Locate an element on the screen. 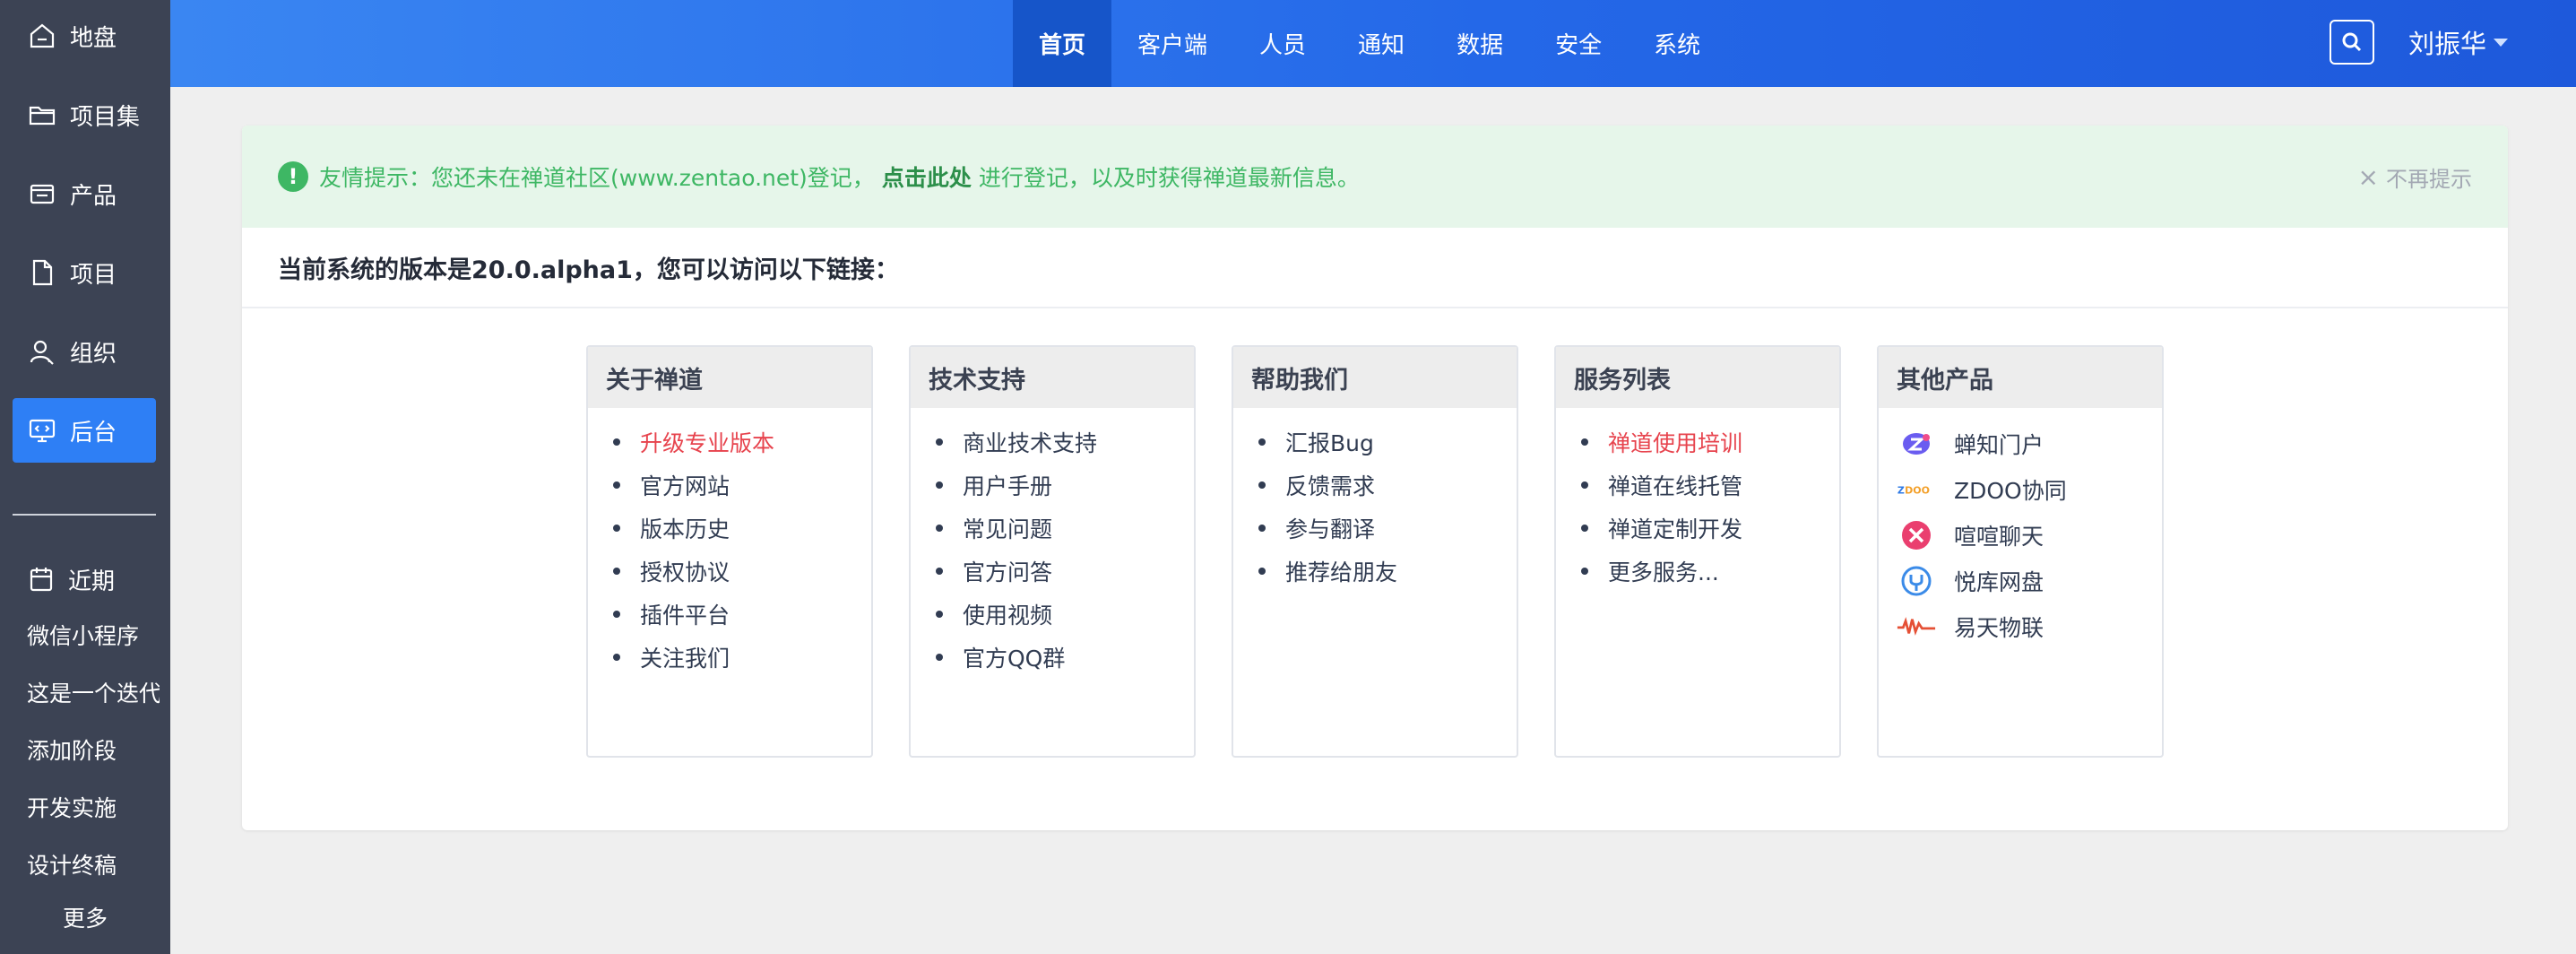 The height and width of the screenshot is (954, 2576). file-icon is located at coordinates (42, 272).